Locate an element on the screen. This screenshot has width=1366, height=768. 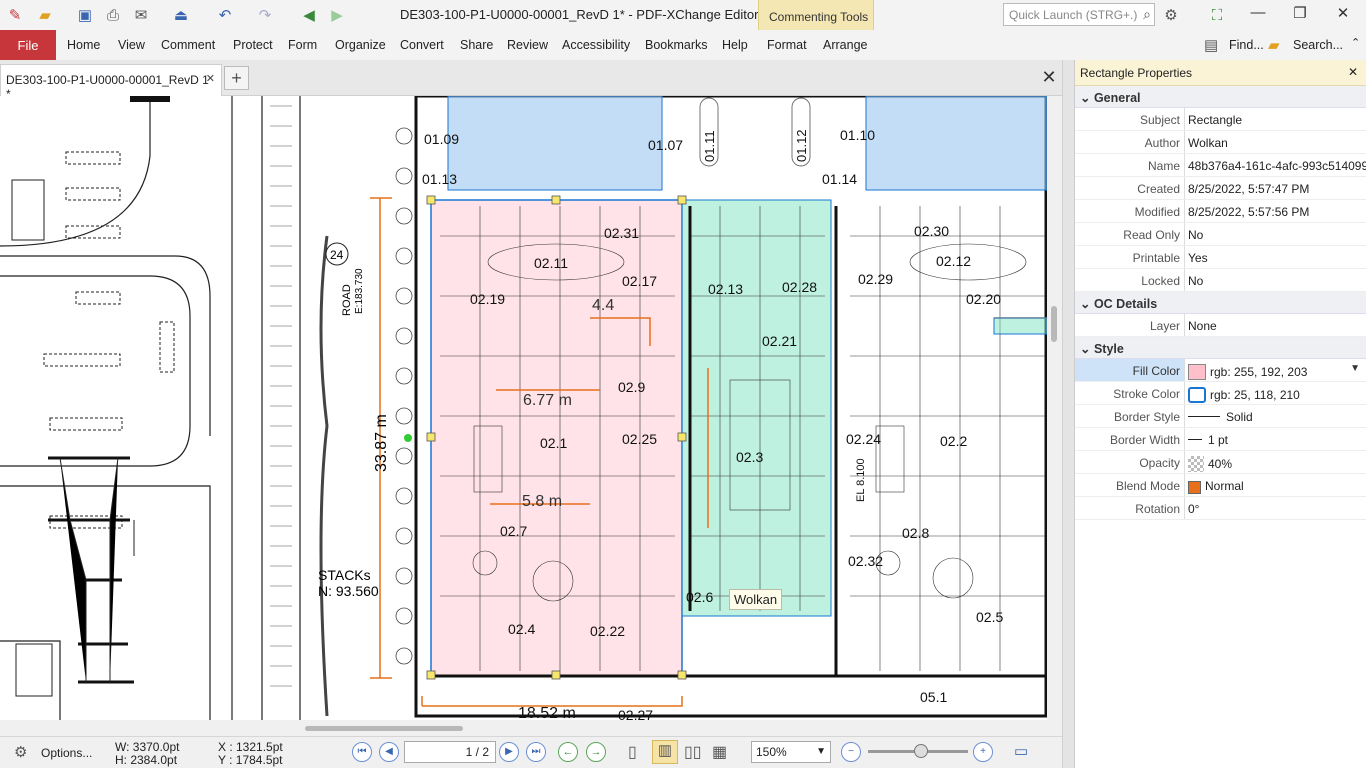
close-panel-icon: ✕ is located at coordinates (1353, 72).